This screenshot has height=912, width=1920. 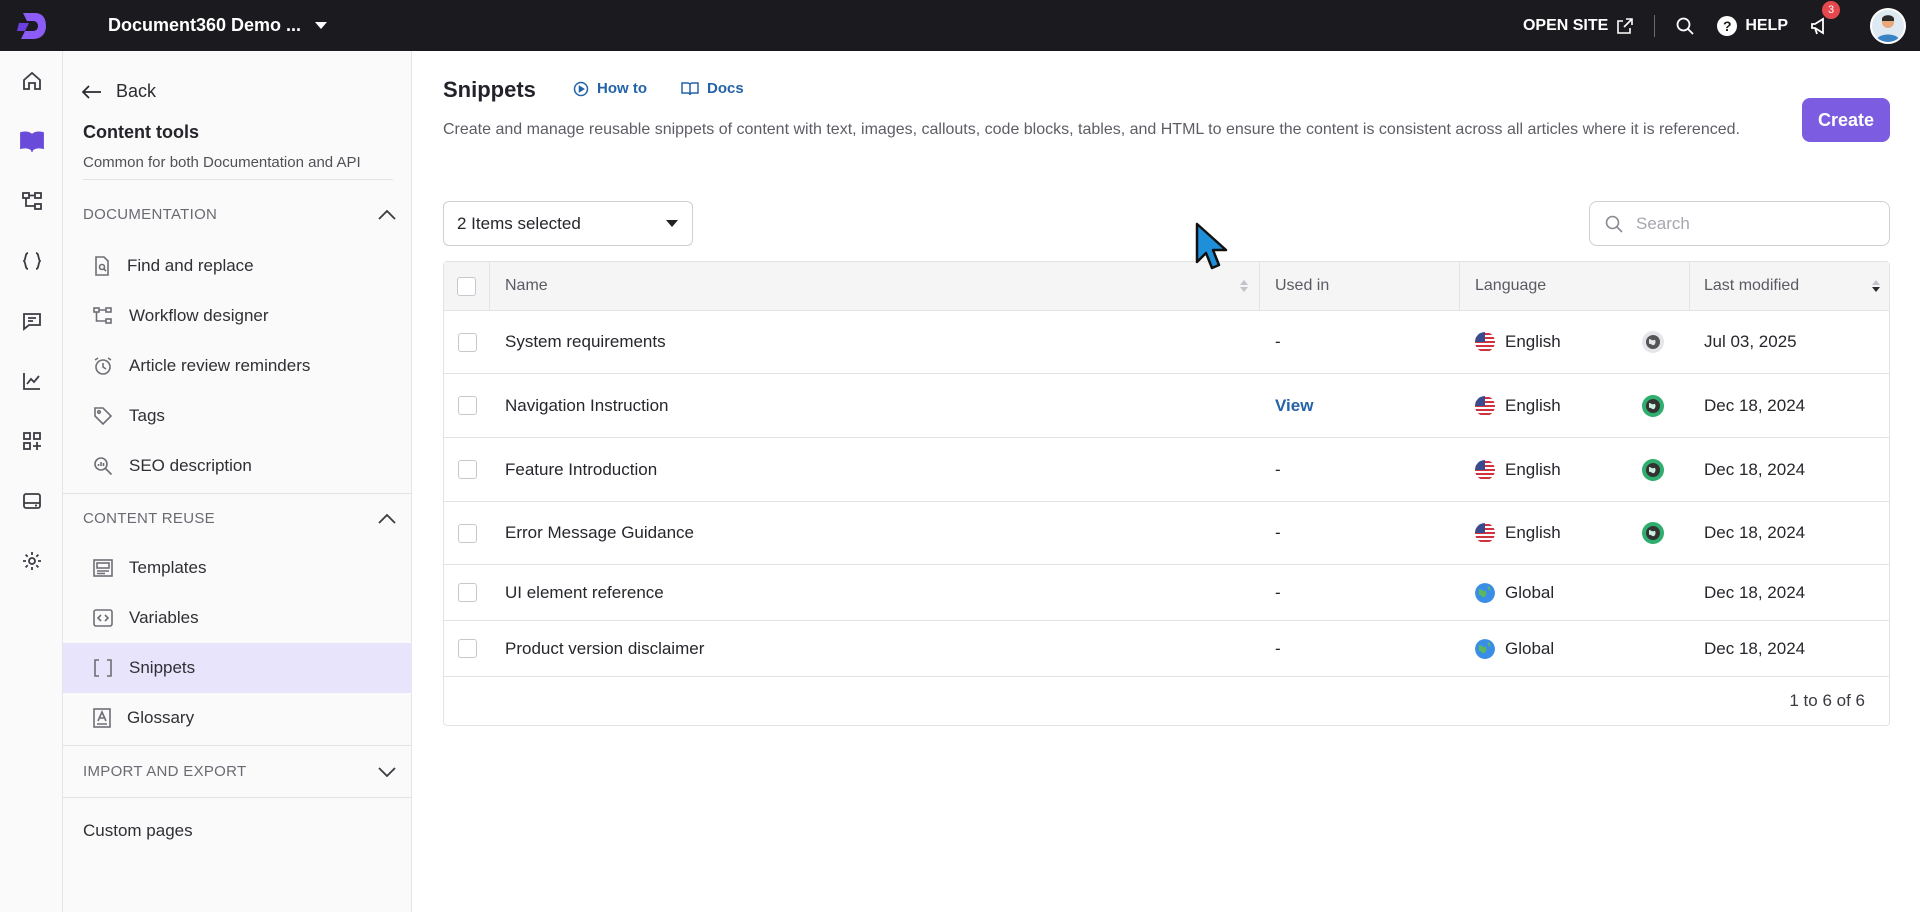 I want to click on language-label: Global, so click(x=1530, y=592).